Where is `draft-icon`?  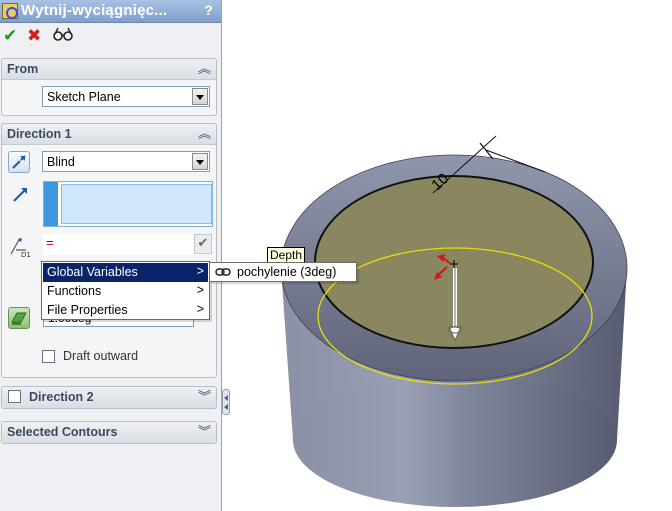
draft-icon is located at coordinates (19, 318).